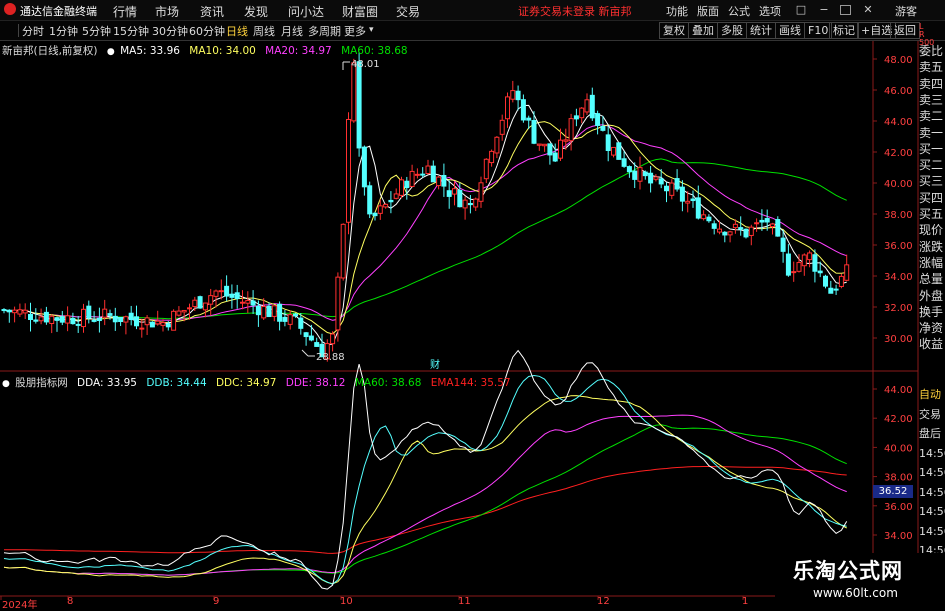 The height and width of the screenshot is (611, 945). I want to click on stock-name: 新亩邦(日线,前复权), so click(50, 51).